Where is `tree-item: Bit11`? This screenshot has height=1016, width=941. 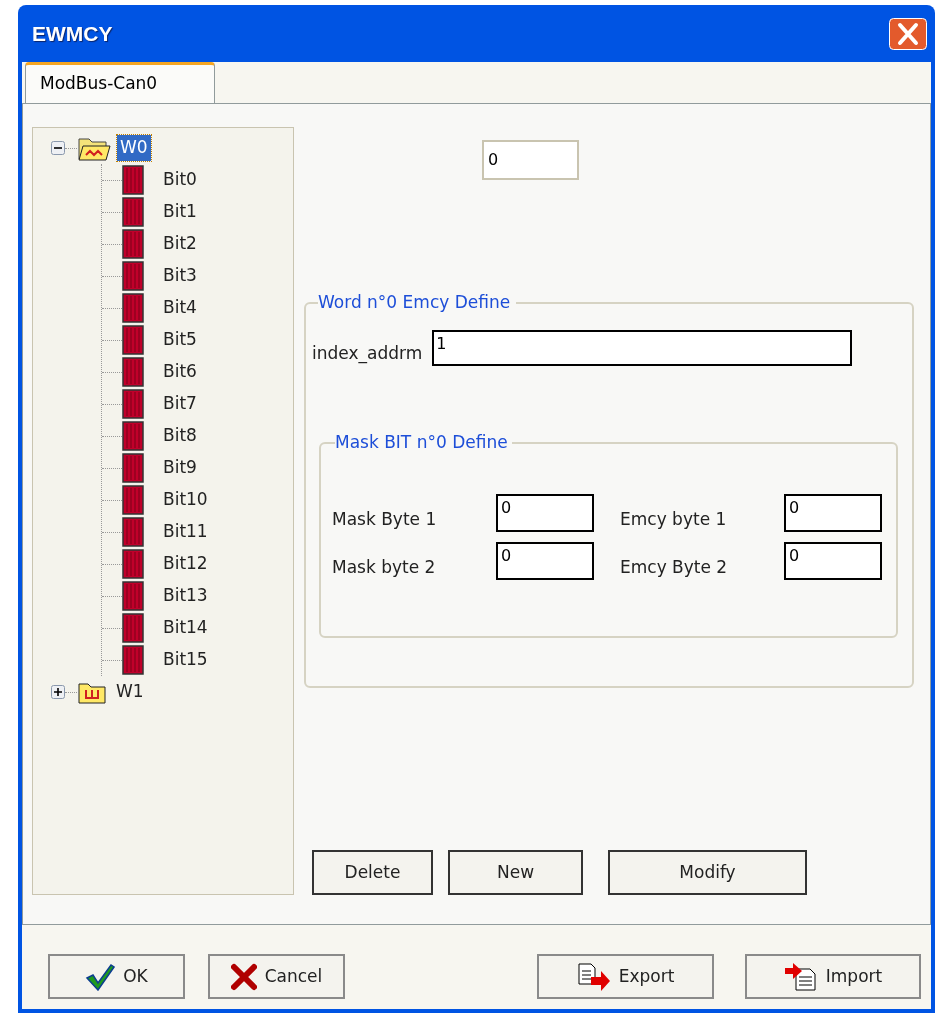
tree-item: Bit11 is located at coordinates (185, 532).